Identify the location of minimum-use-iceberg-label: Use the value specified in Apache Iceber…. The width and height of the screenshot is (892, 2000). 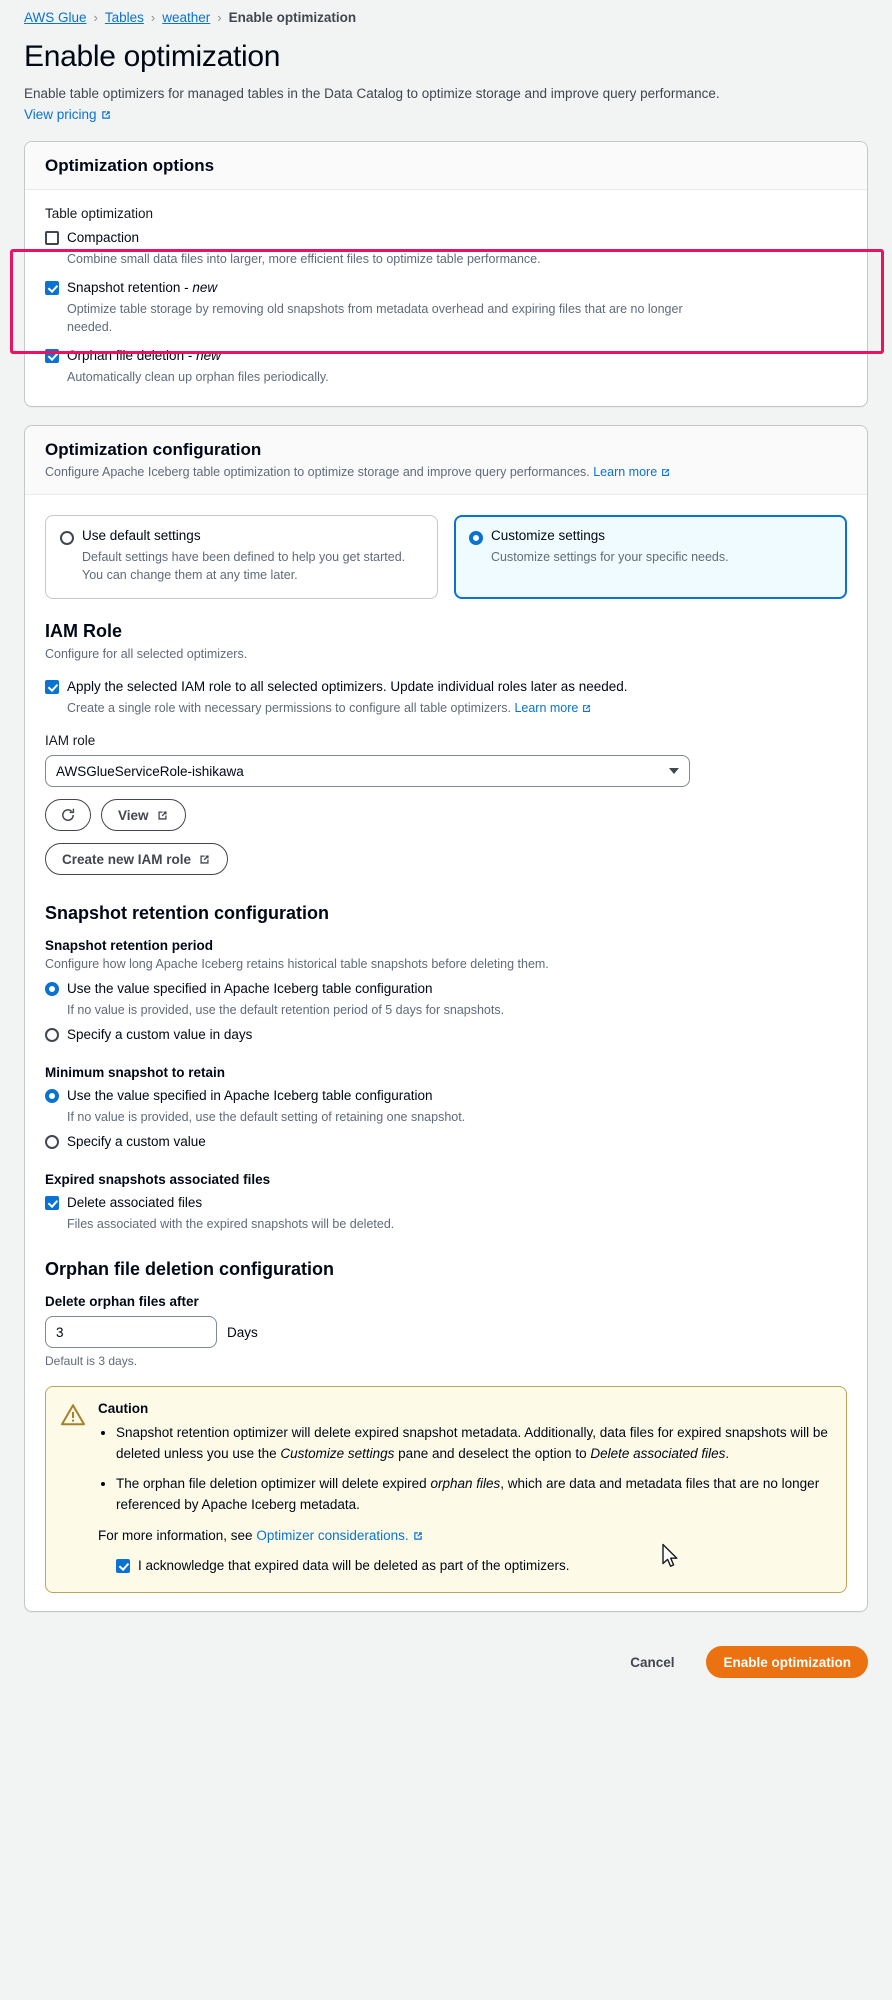
(250, 1095).